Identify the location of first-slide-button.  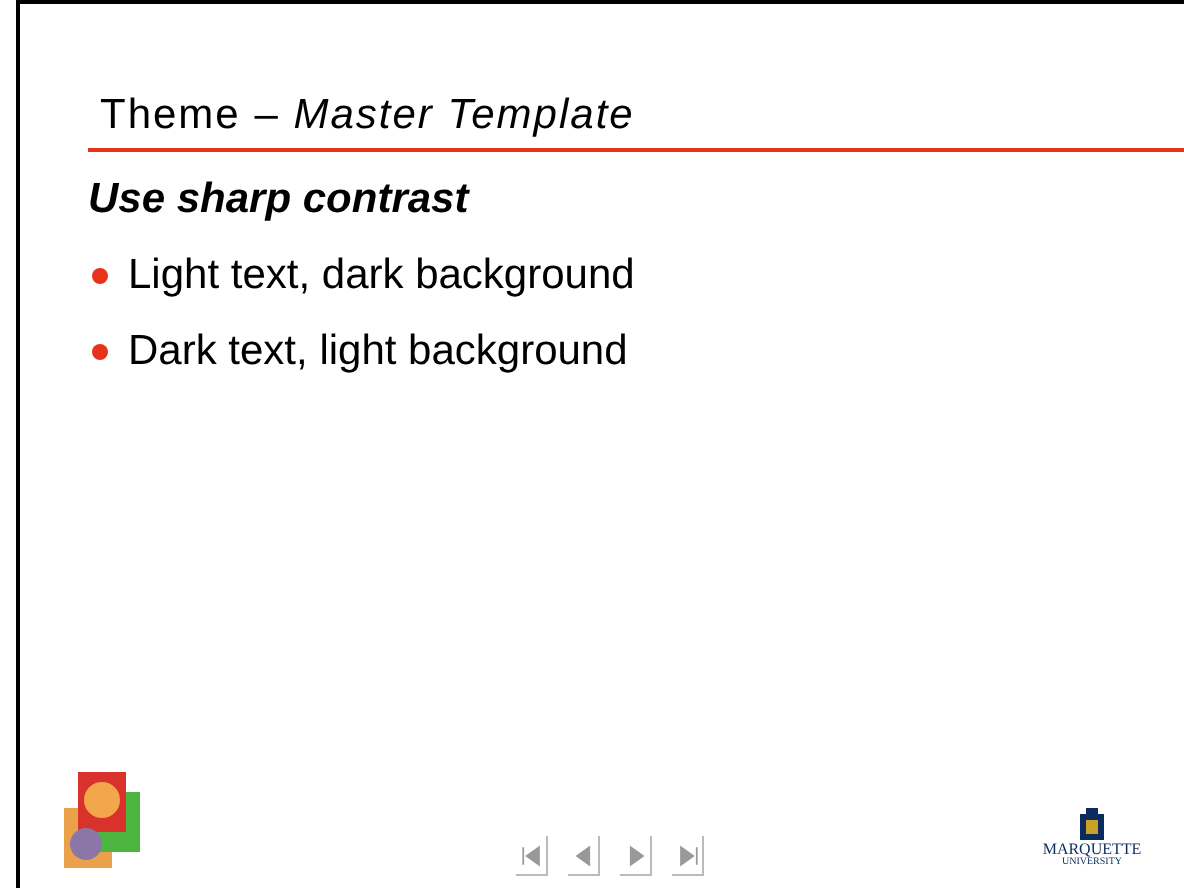
(532, 856).